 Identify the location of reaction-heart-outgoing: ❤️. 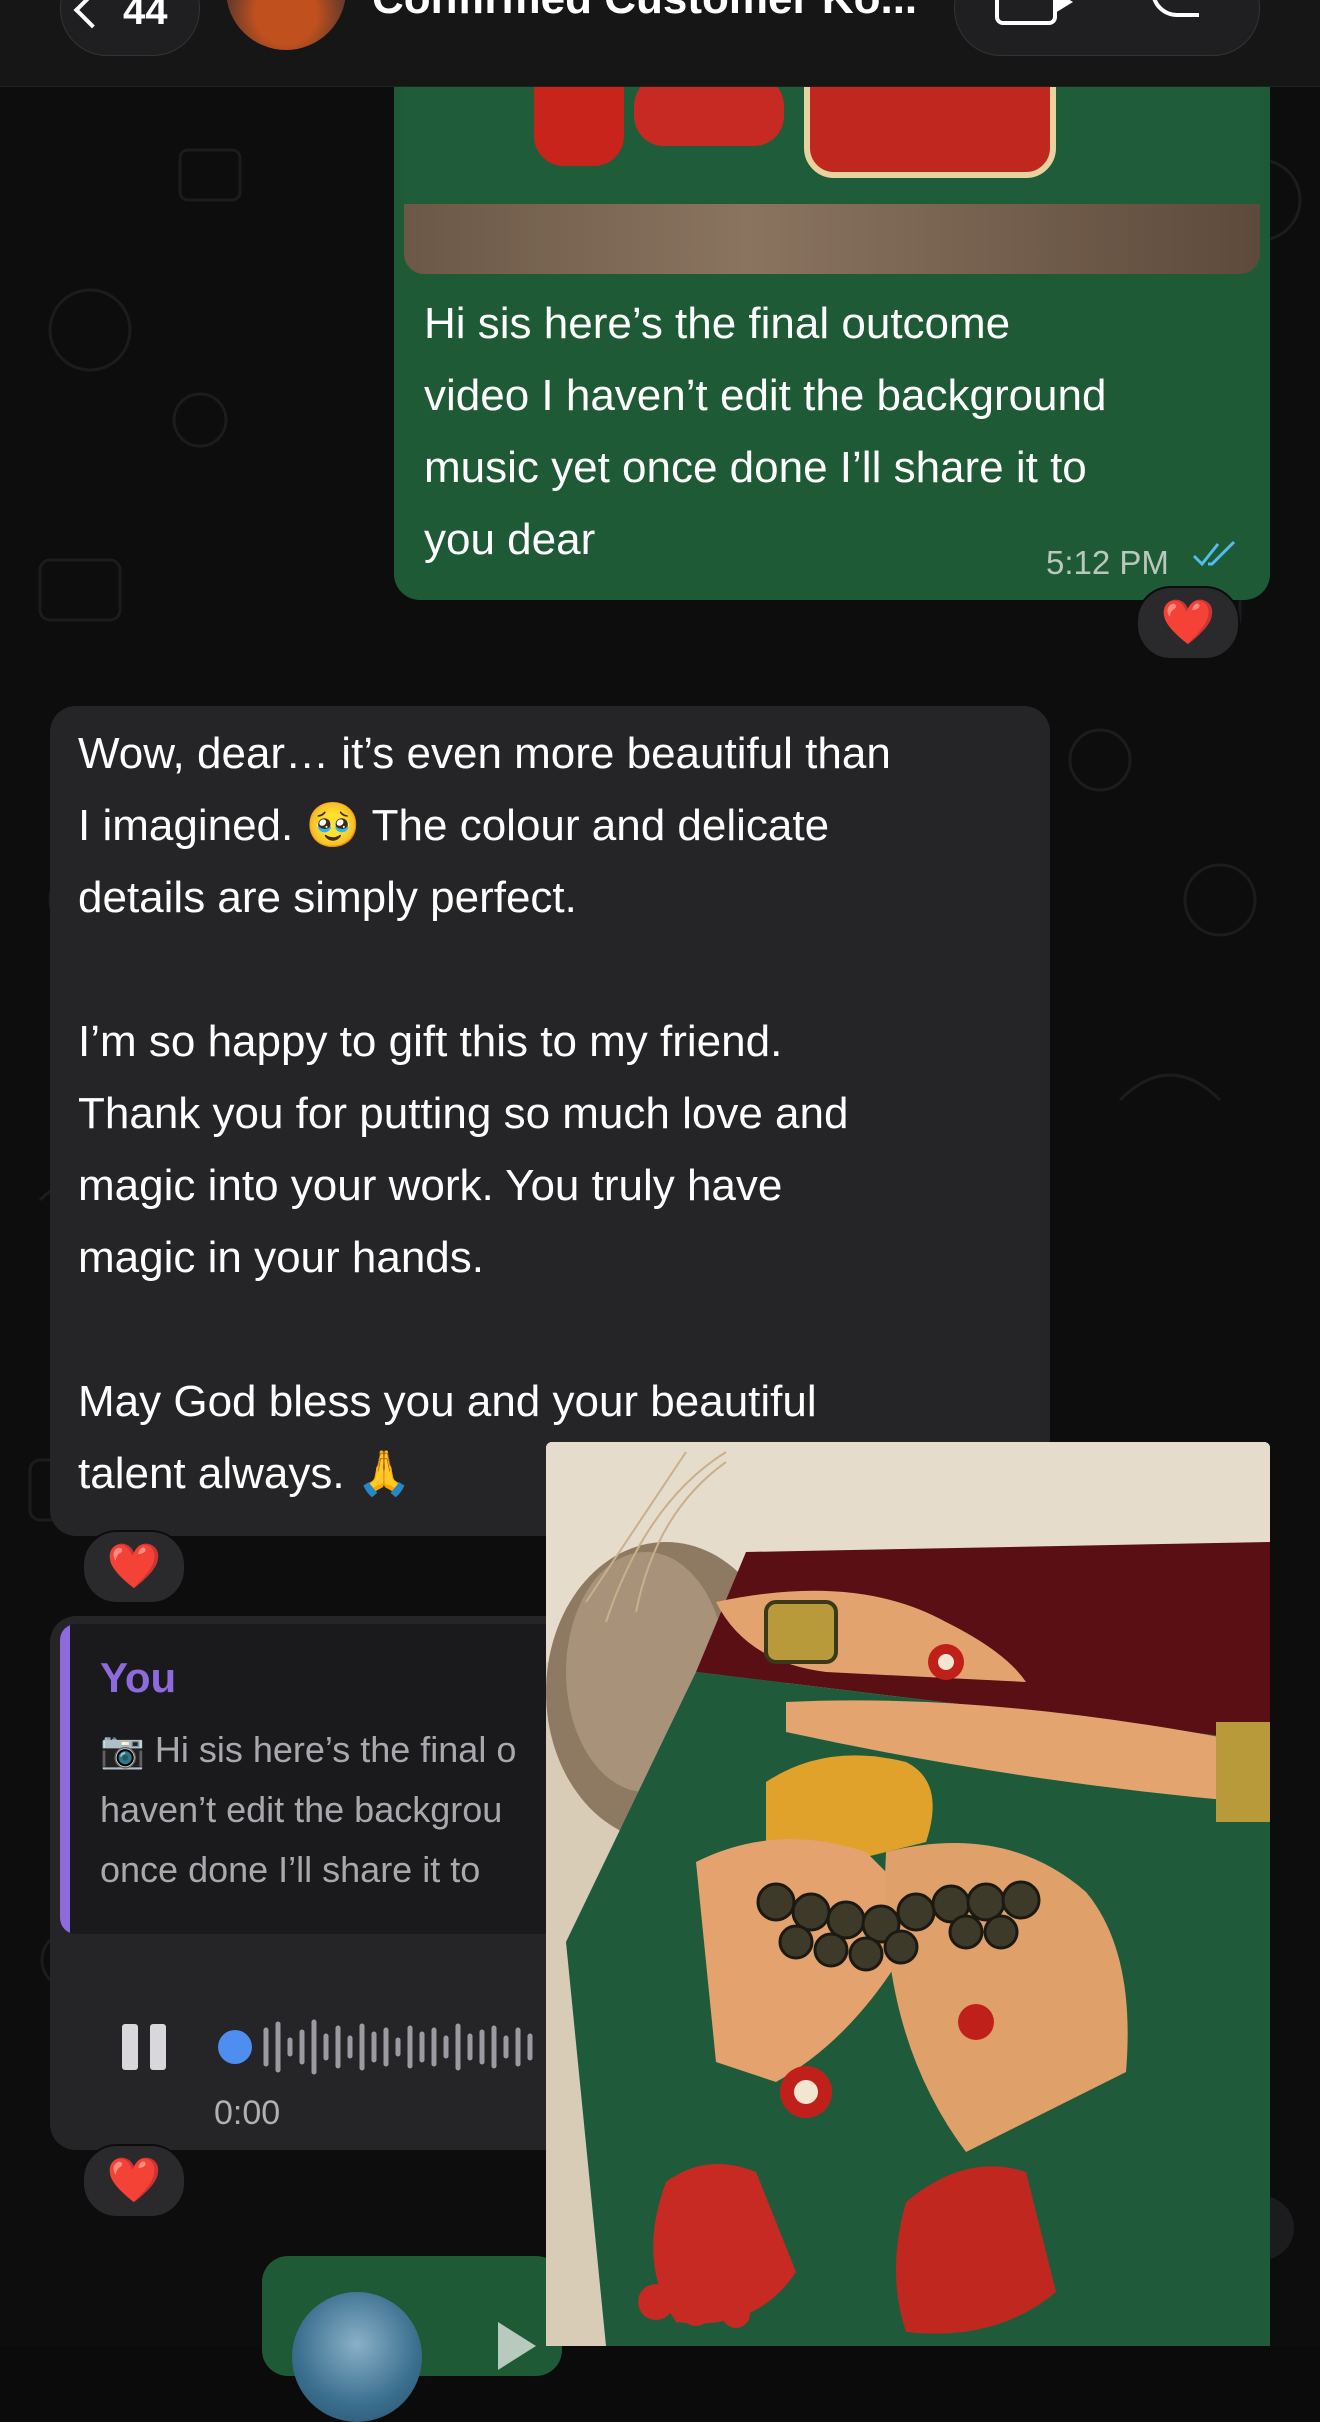
(1188, 623).